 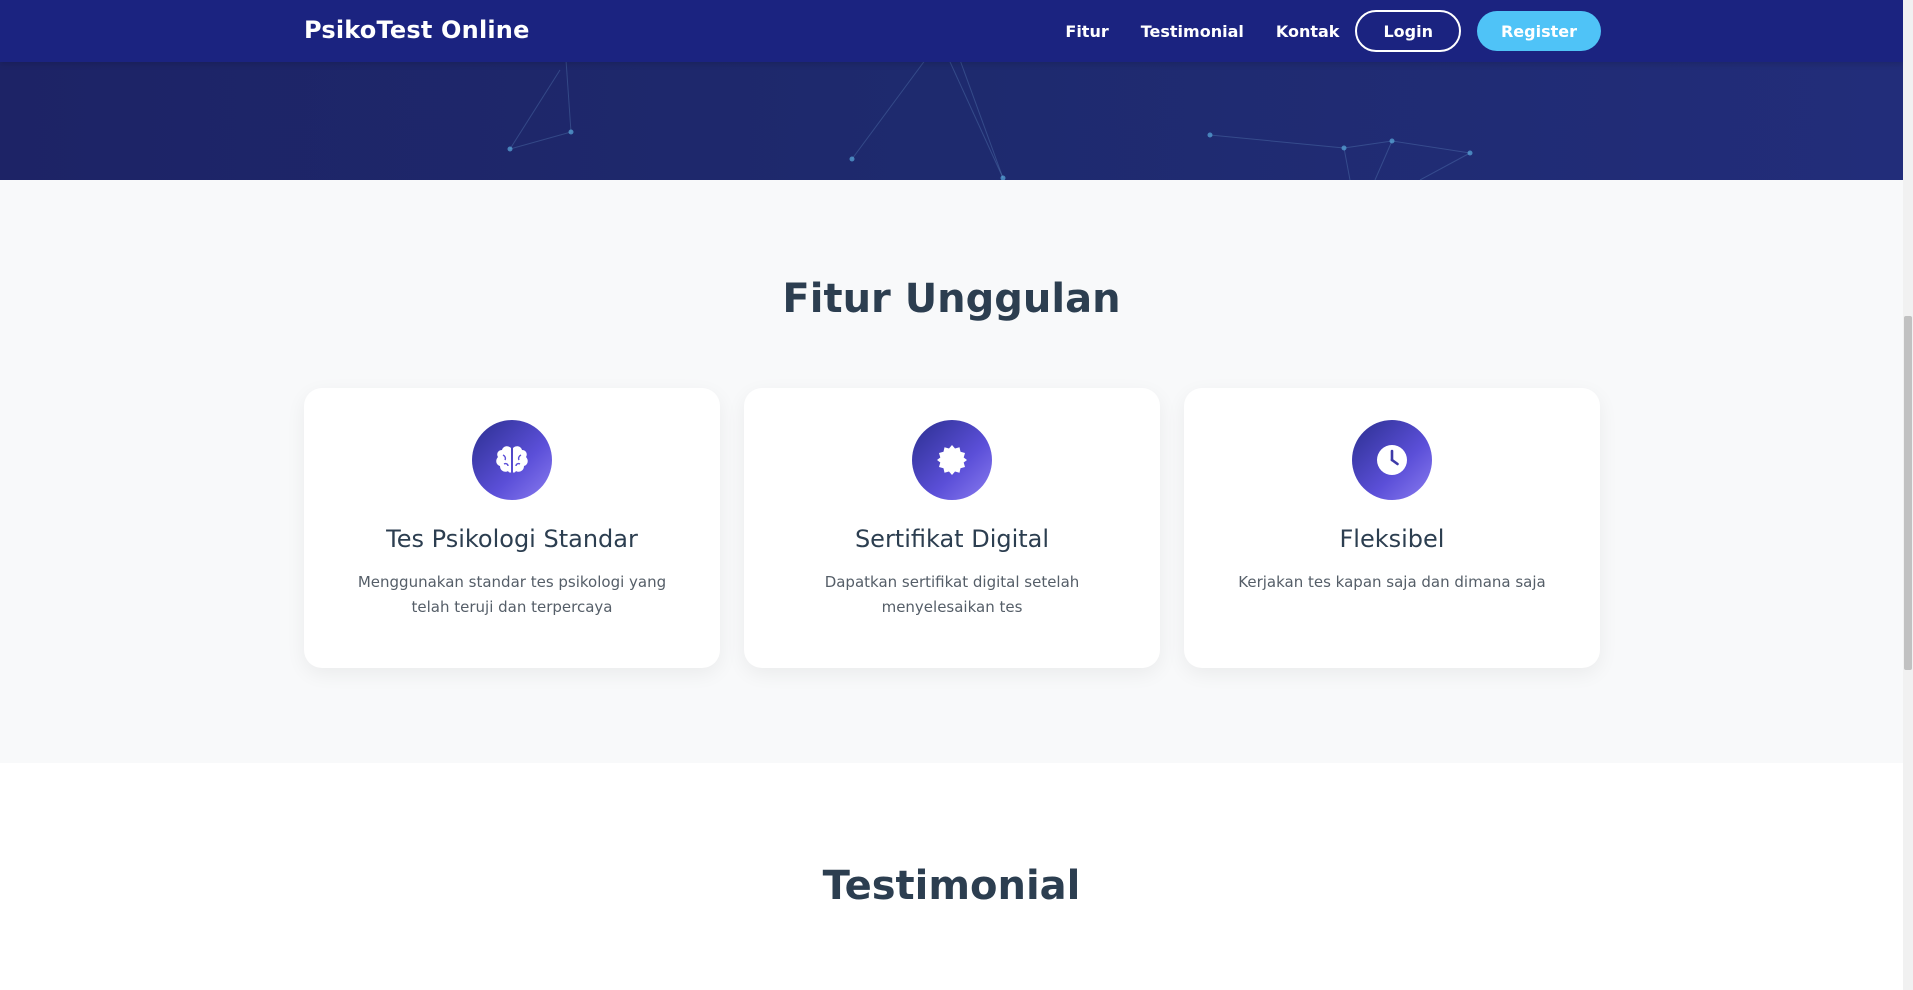 What do you see at coordinates (512, 460) in the screenshot?
I see `brain-icon` at bounding box center [512, 460].